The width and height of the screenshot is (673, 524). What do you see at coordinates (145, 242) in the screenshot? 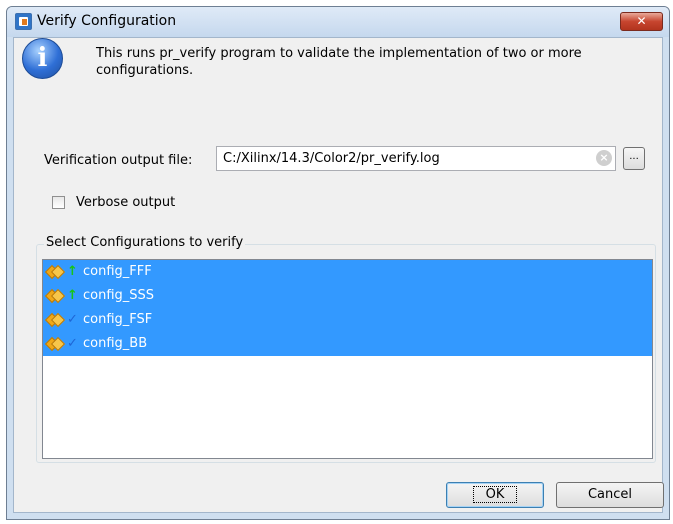
I see `configurations-group-label: Select Configurations to verify` at bounding box center [145, 242].